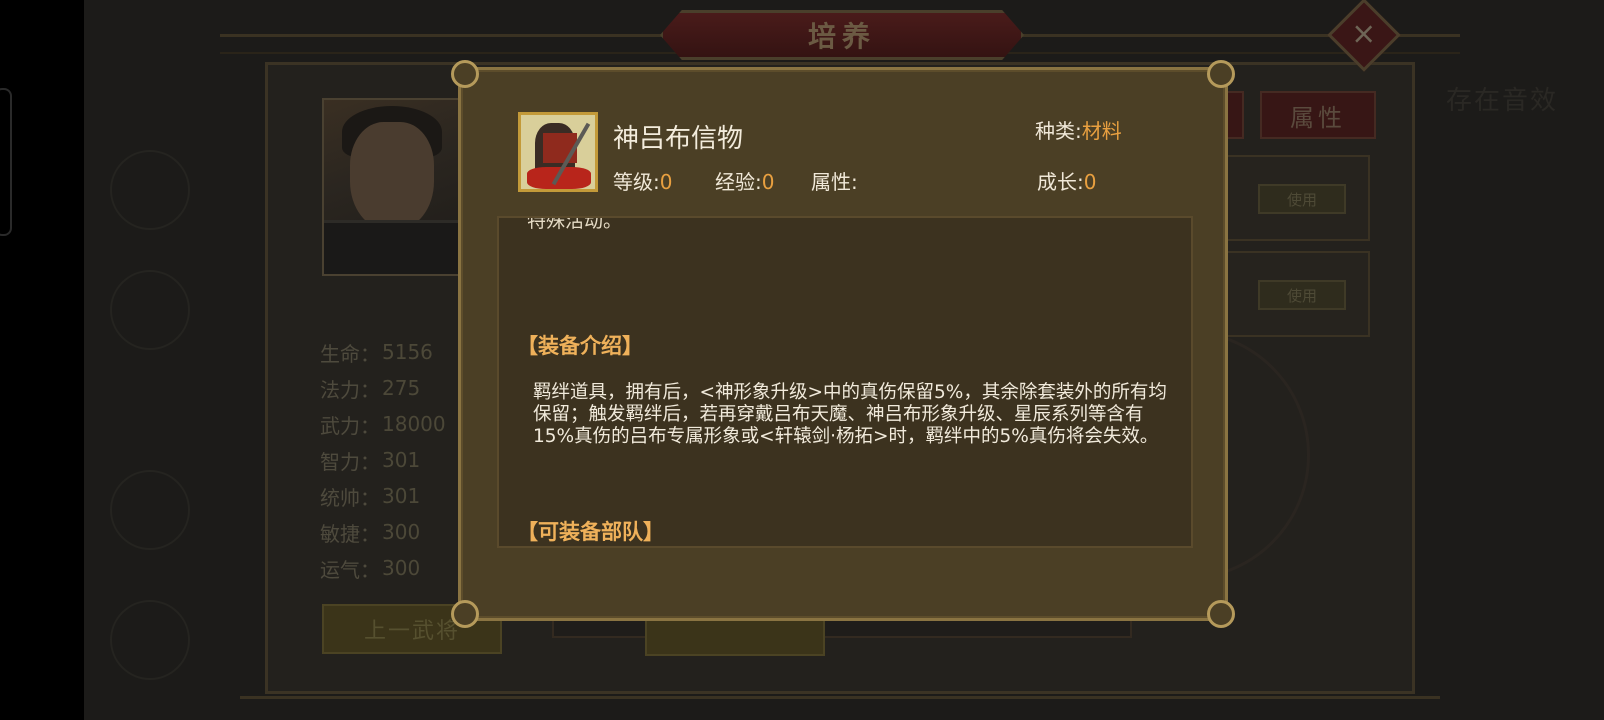 This screenshot has width=1604, height=720. Describe the element at coordinates (1364, 34) in the screenshot. I see `close-icon: ×` at that location.